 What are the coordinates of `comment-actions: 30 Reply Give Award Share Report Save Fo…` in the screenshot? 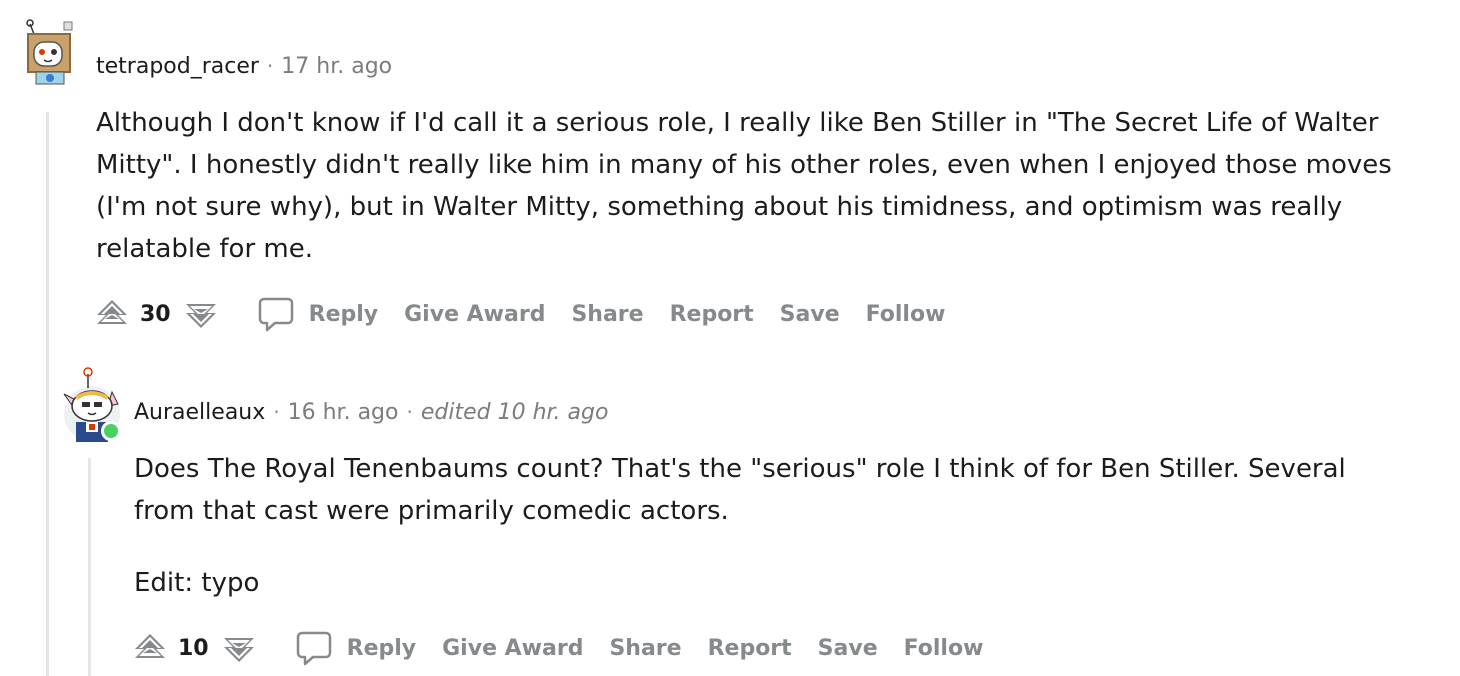 It's located at (533, 314).